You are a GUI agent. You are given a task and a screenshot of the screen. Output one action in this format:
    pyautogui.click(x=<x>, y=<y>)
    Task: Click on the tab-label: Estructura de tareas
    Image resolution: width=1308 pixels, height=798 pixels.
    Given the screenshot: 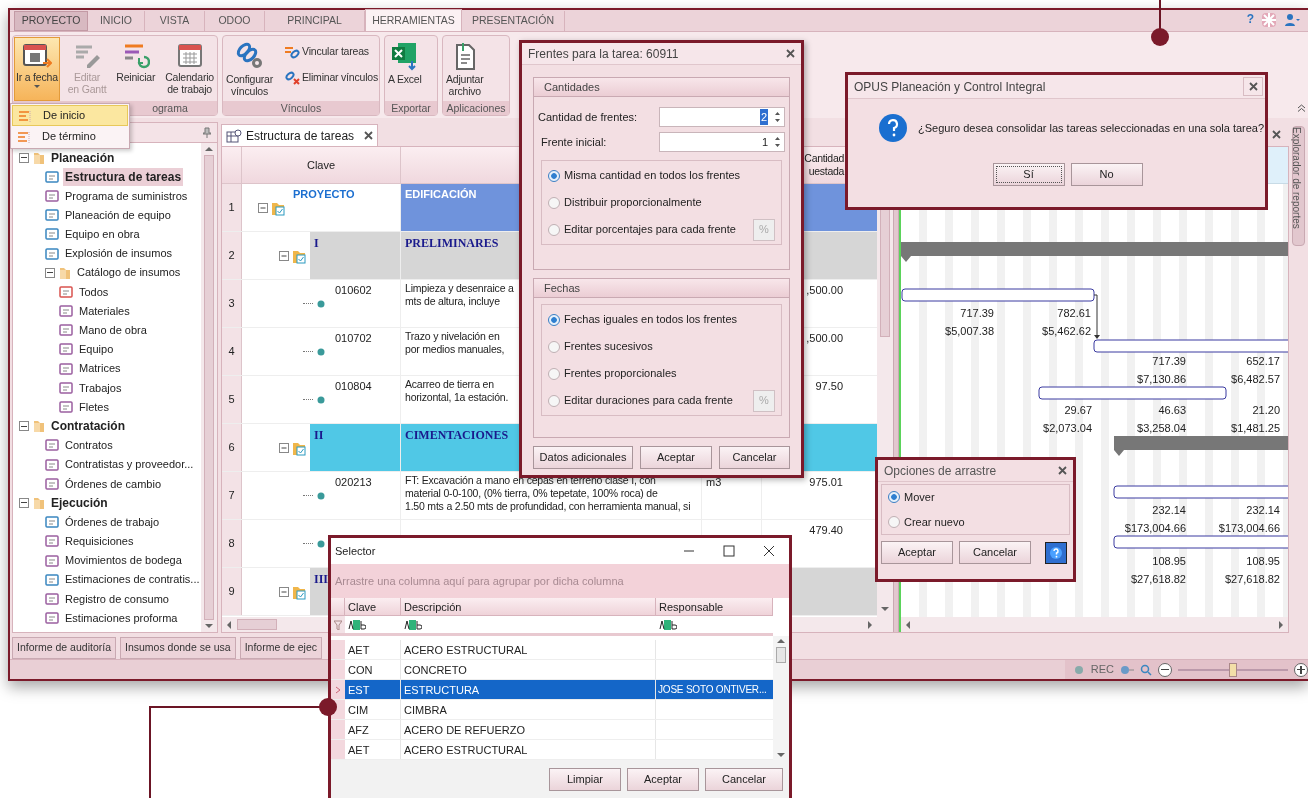 What is the action you would take?
    pyautogui.click(x=300, y=136)
    